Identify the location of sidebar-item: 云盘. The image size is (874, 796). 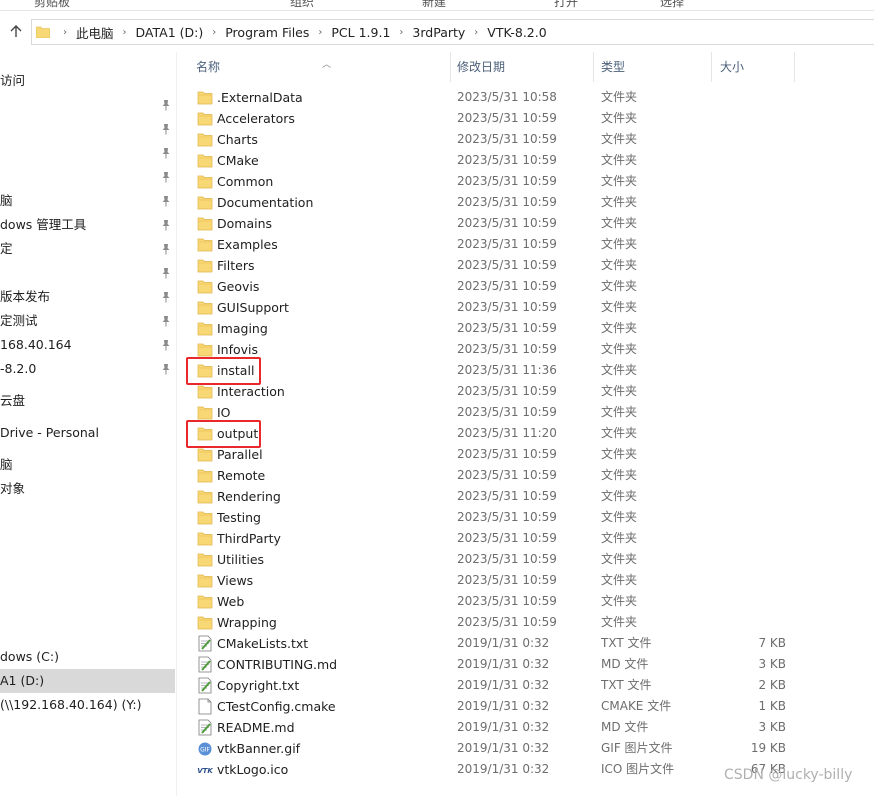
(87, 401).